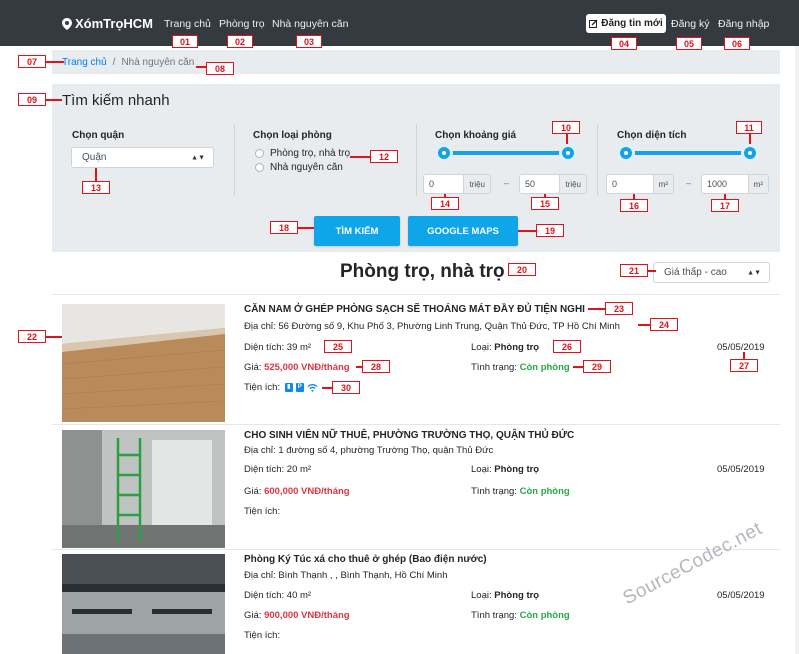 The width and height of the screenshot is (799, 654). Describe the element at coordinates (725, 205) in the screenshot. I see `annotation-label: 17` at that location.